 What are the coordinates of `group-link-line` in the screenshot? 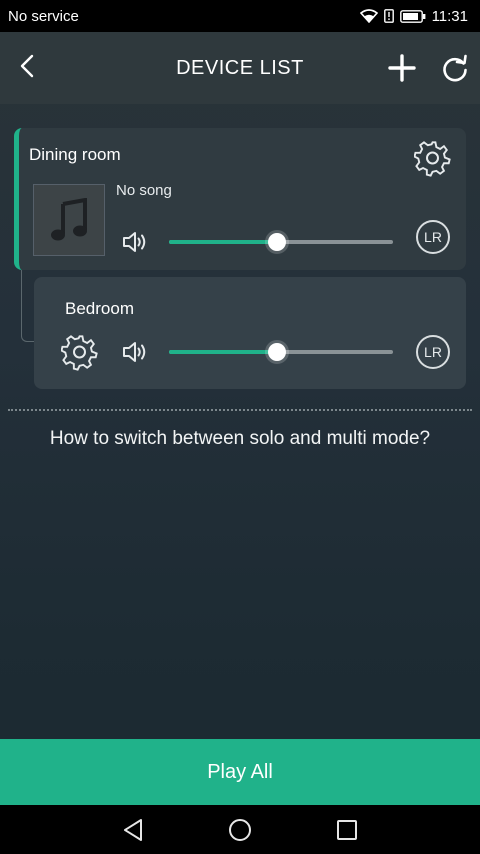 It's located at (28, 306).